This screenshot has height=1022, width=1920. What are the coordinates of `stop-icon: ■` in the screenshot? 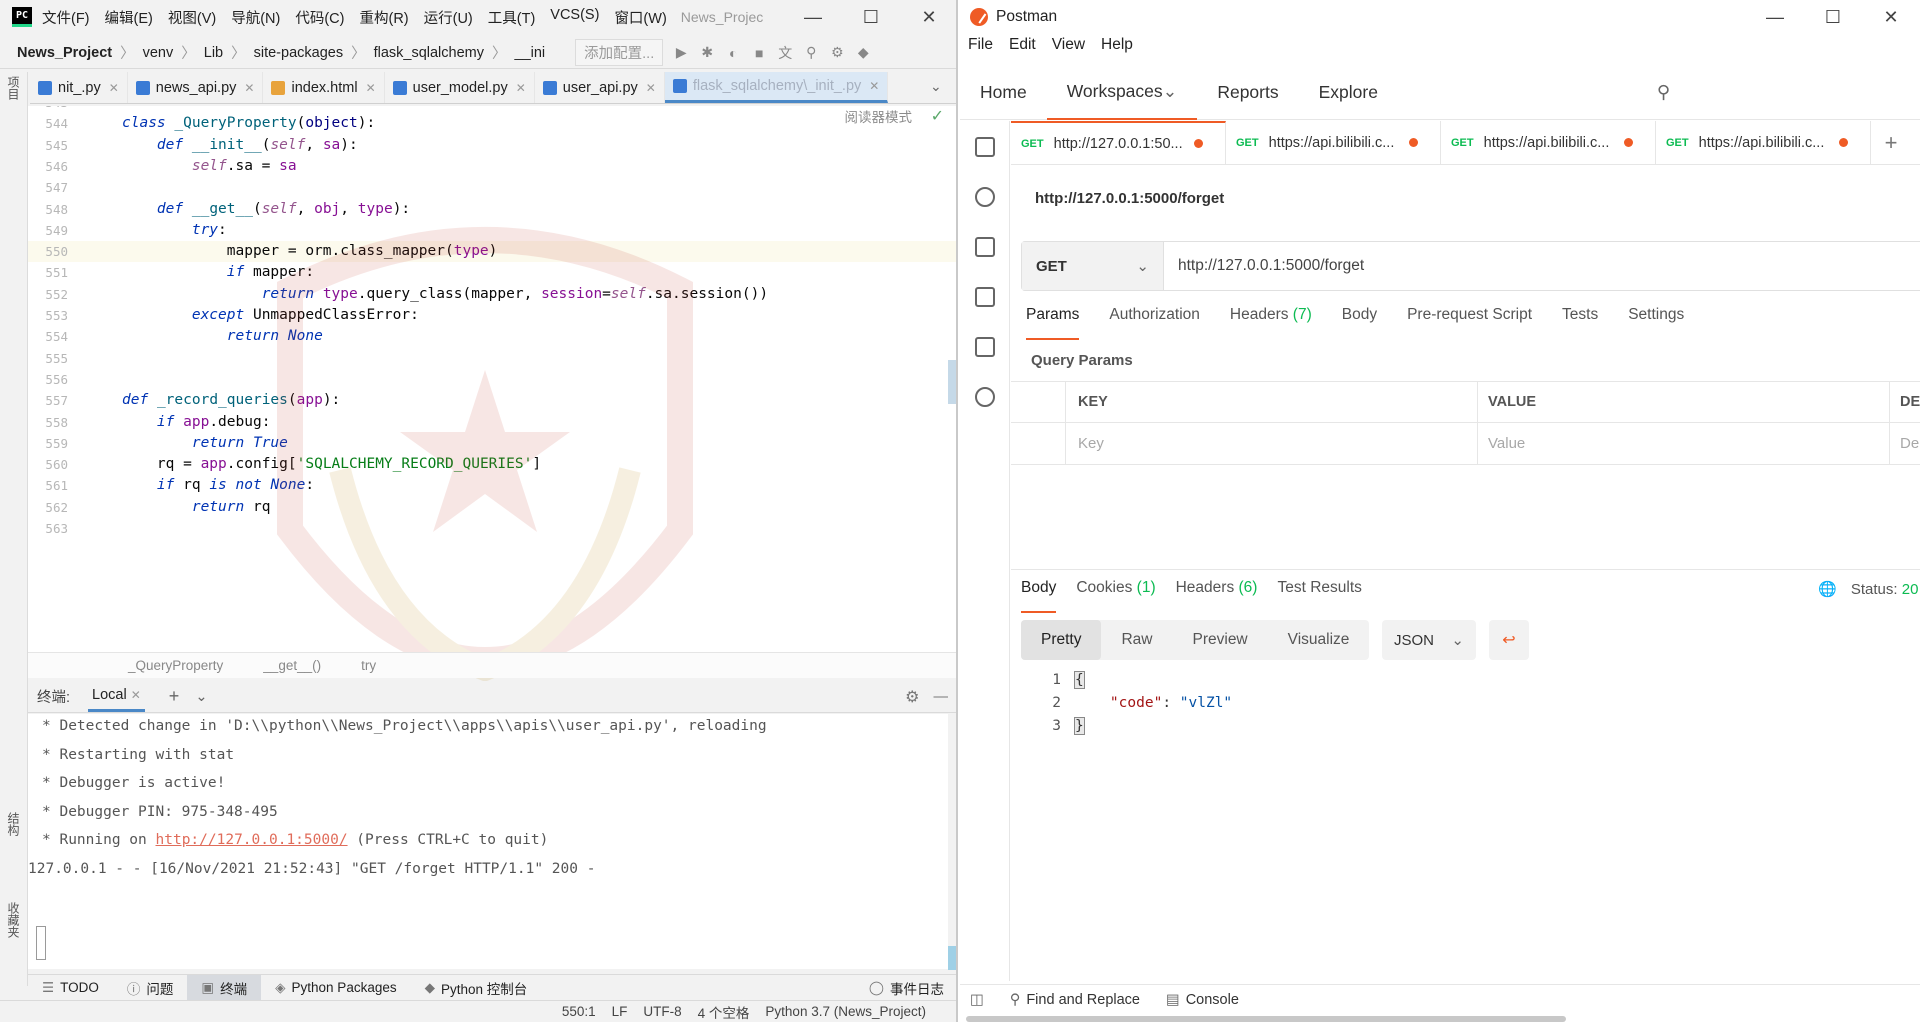 It's located at (759, 53).